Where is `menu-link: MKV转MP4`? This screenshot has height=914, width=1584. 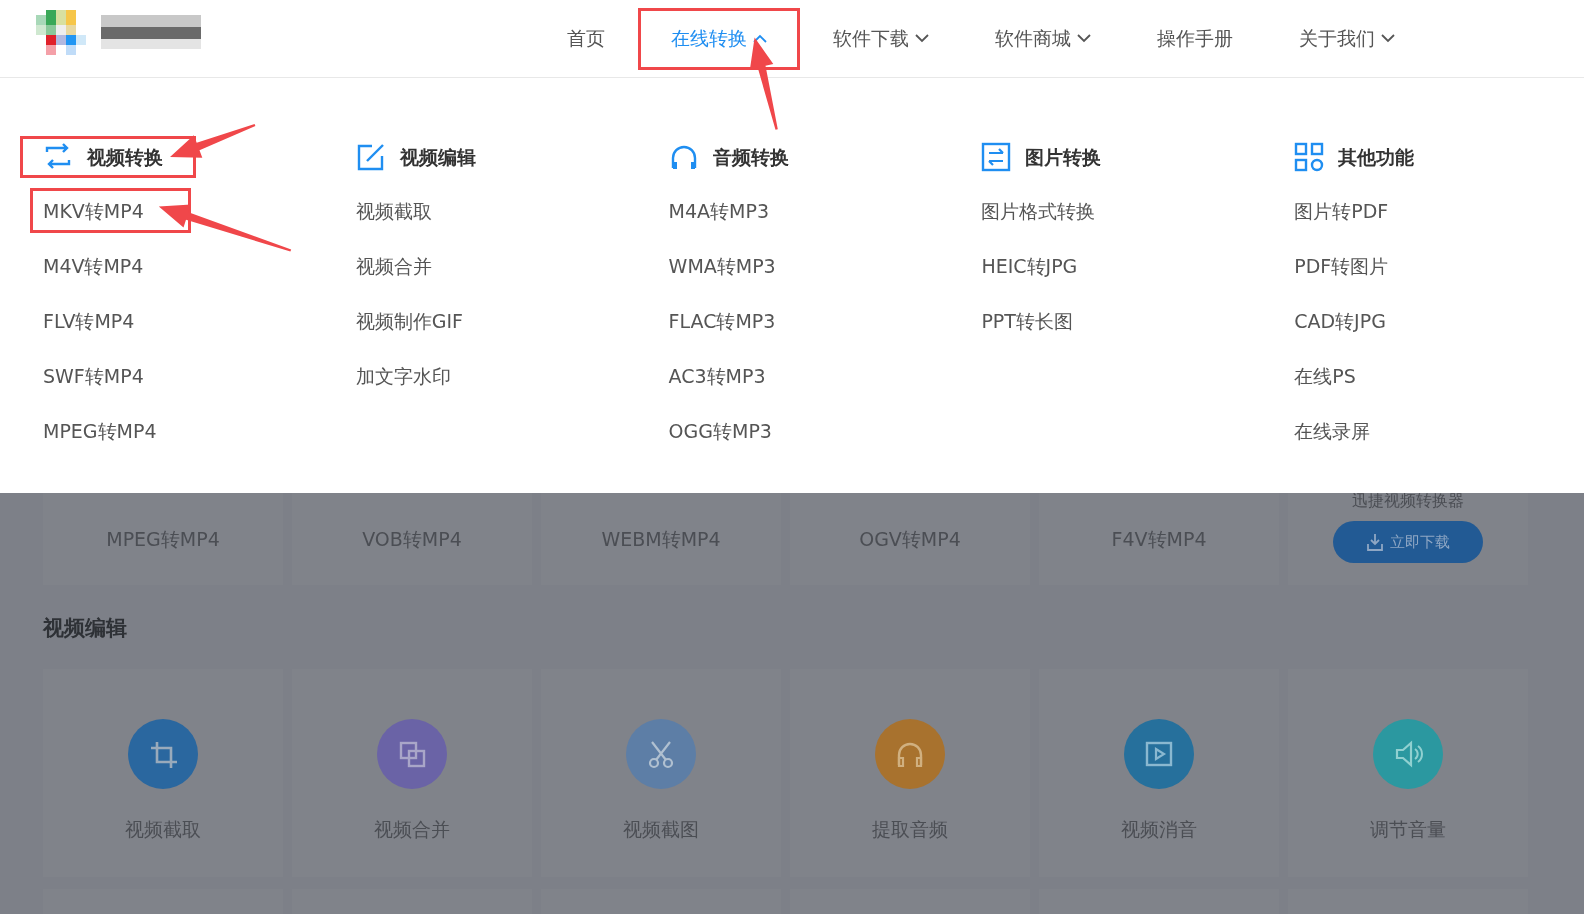
menu-link: MKV转MP4 is located at coordinates (110, 210).